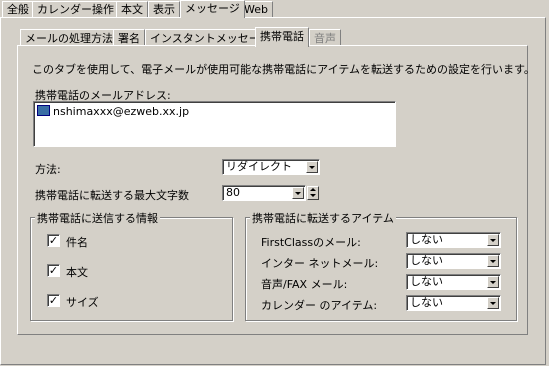 The image size is (549, 366). I want to click on max-chars-label: 携帯電話に転送する最大文字数, so click(112, 195).